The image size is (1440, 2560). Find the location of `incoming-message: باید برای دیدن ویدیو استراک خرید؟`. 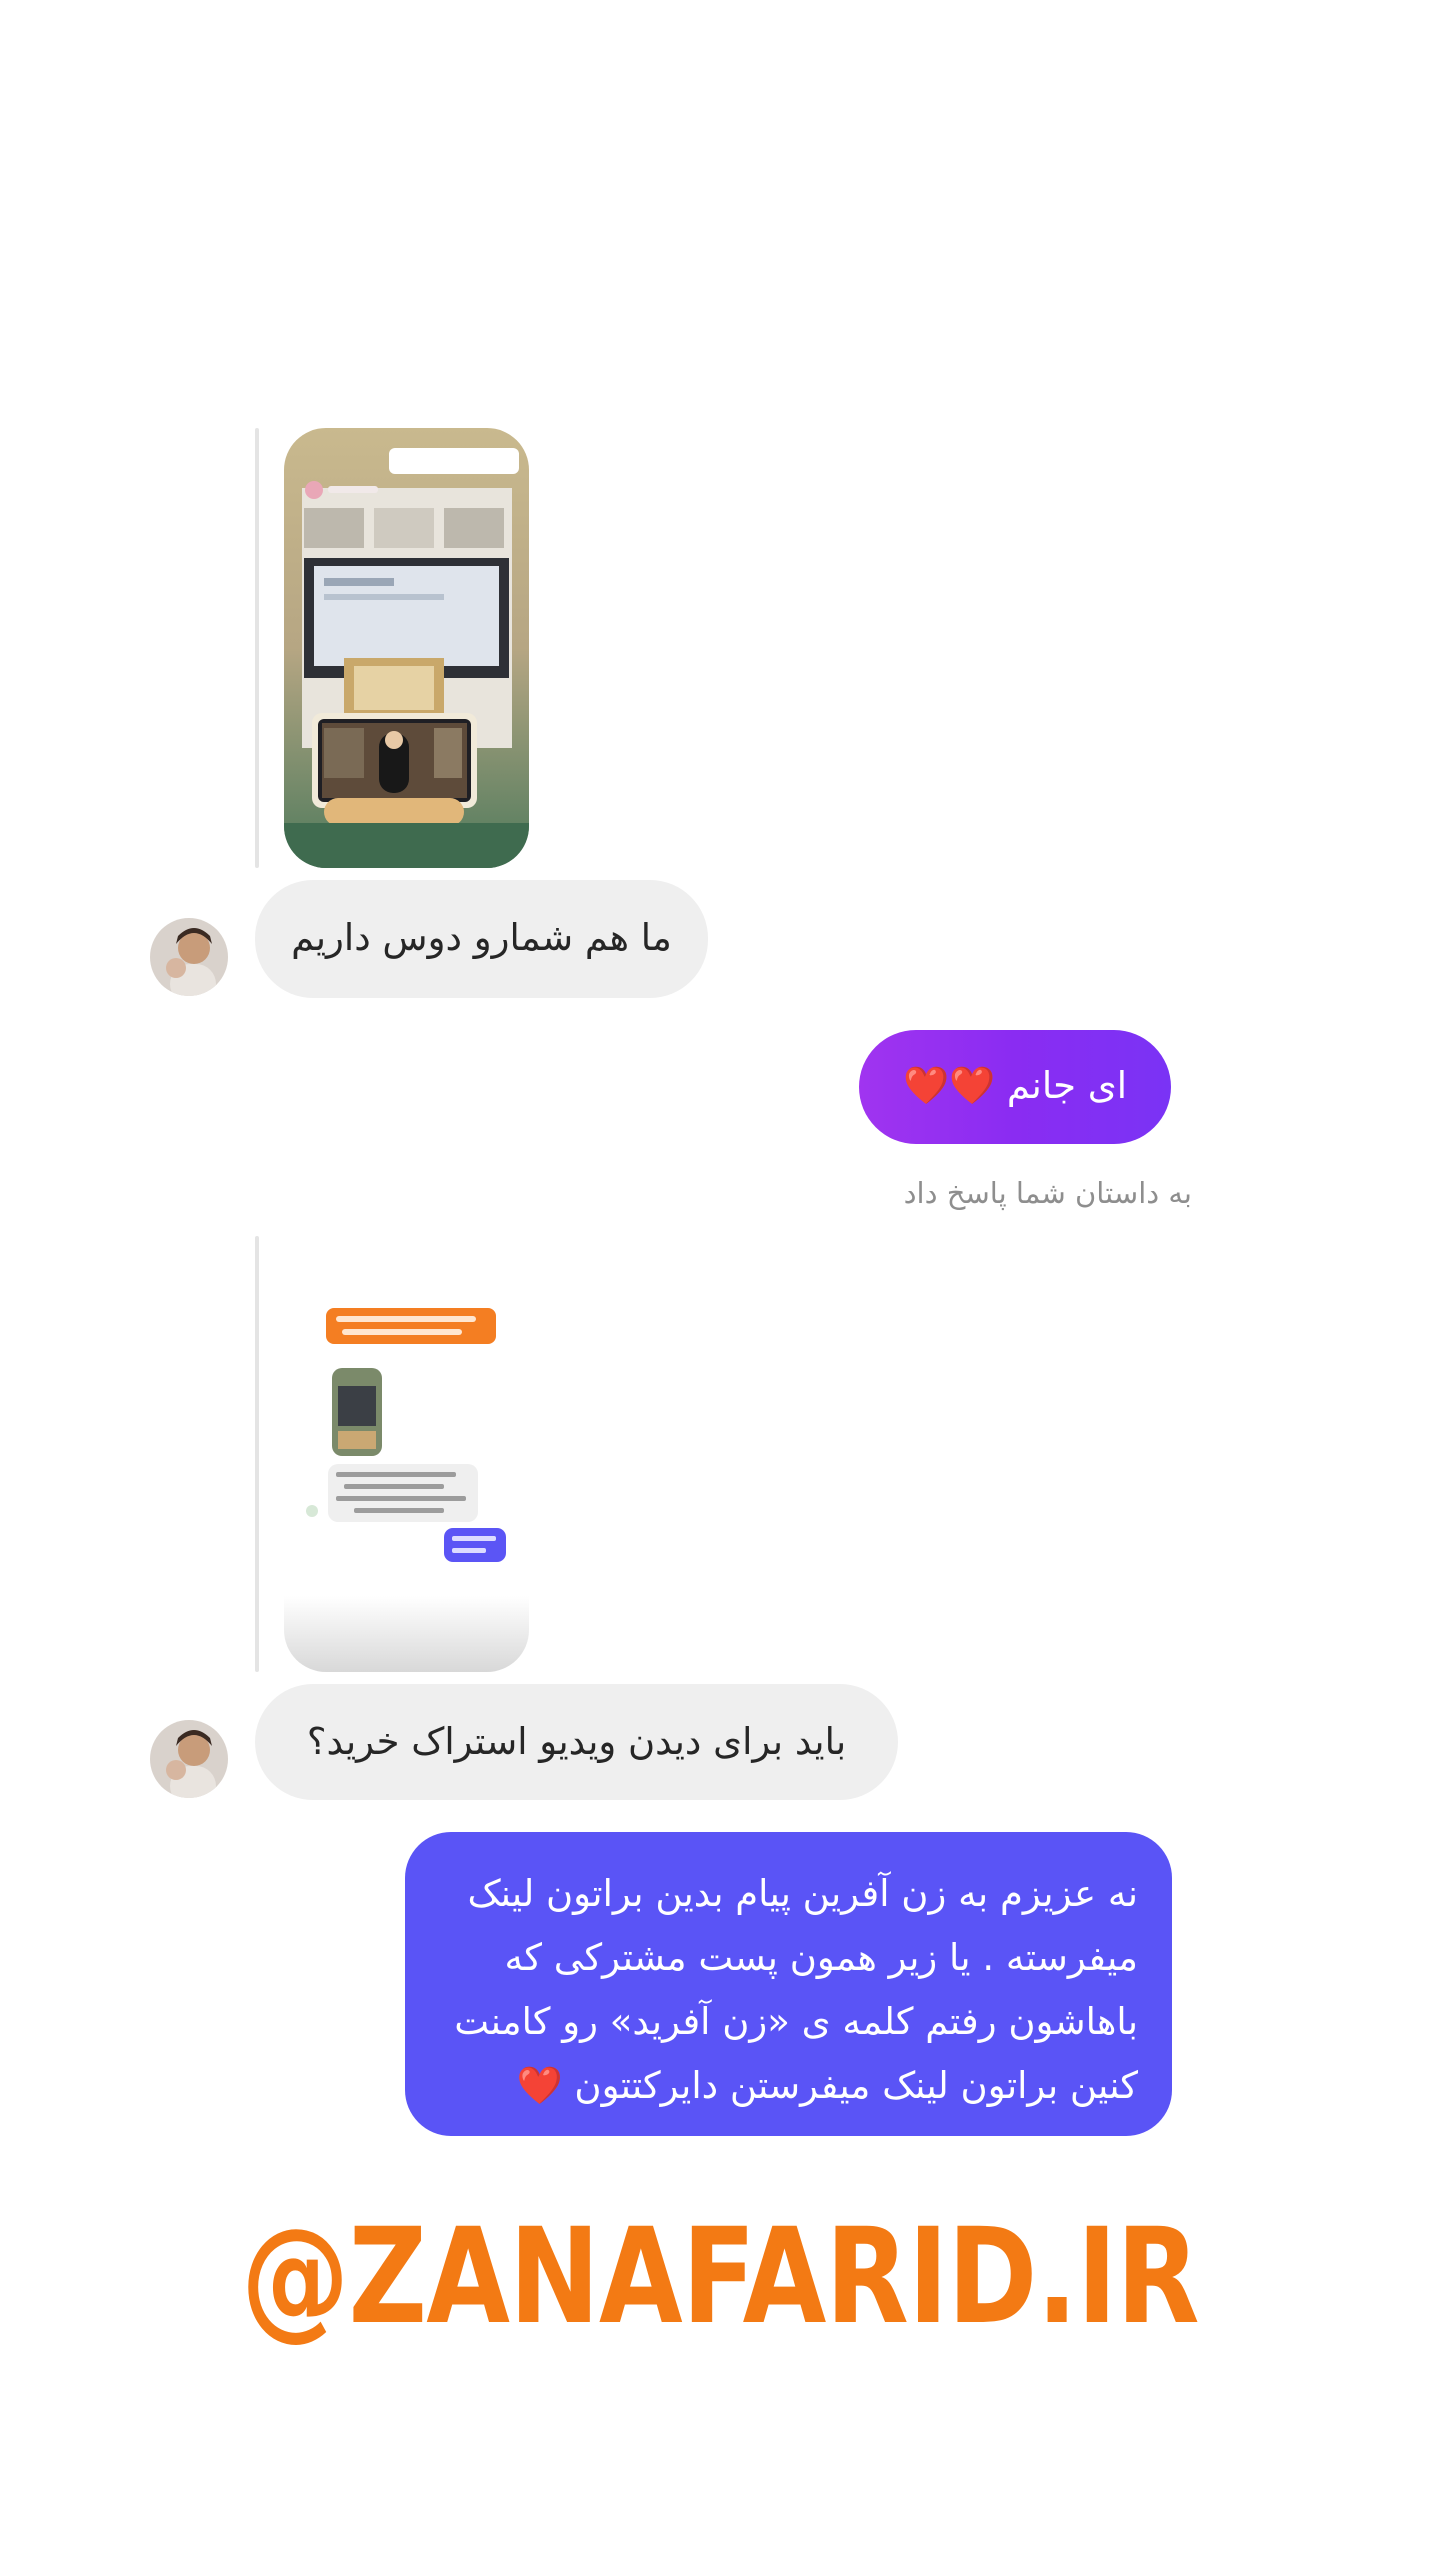

incoming-message: باید برای دیدن ویدیو استراک خرید؟ is located at coordinates (576, 1742).